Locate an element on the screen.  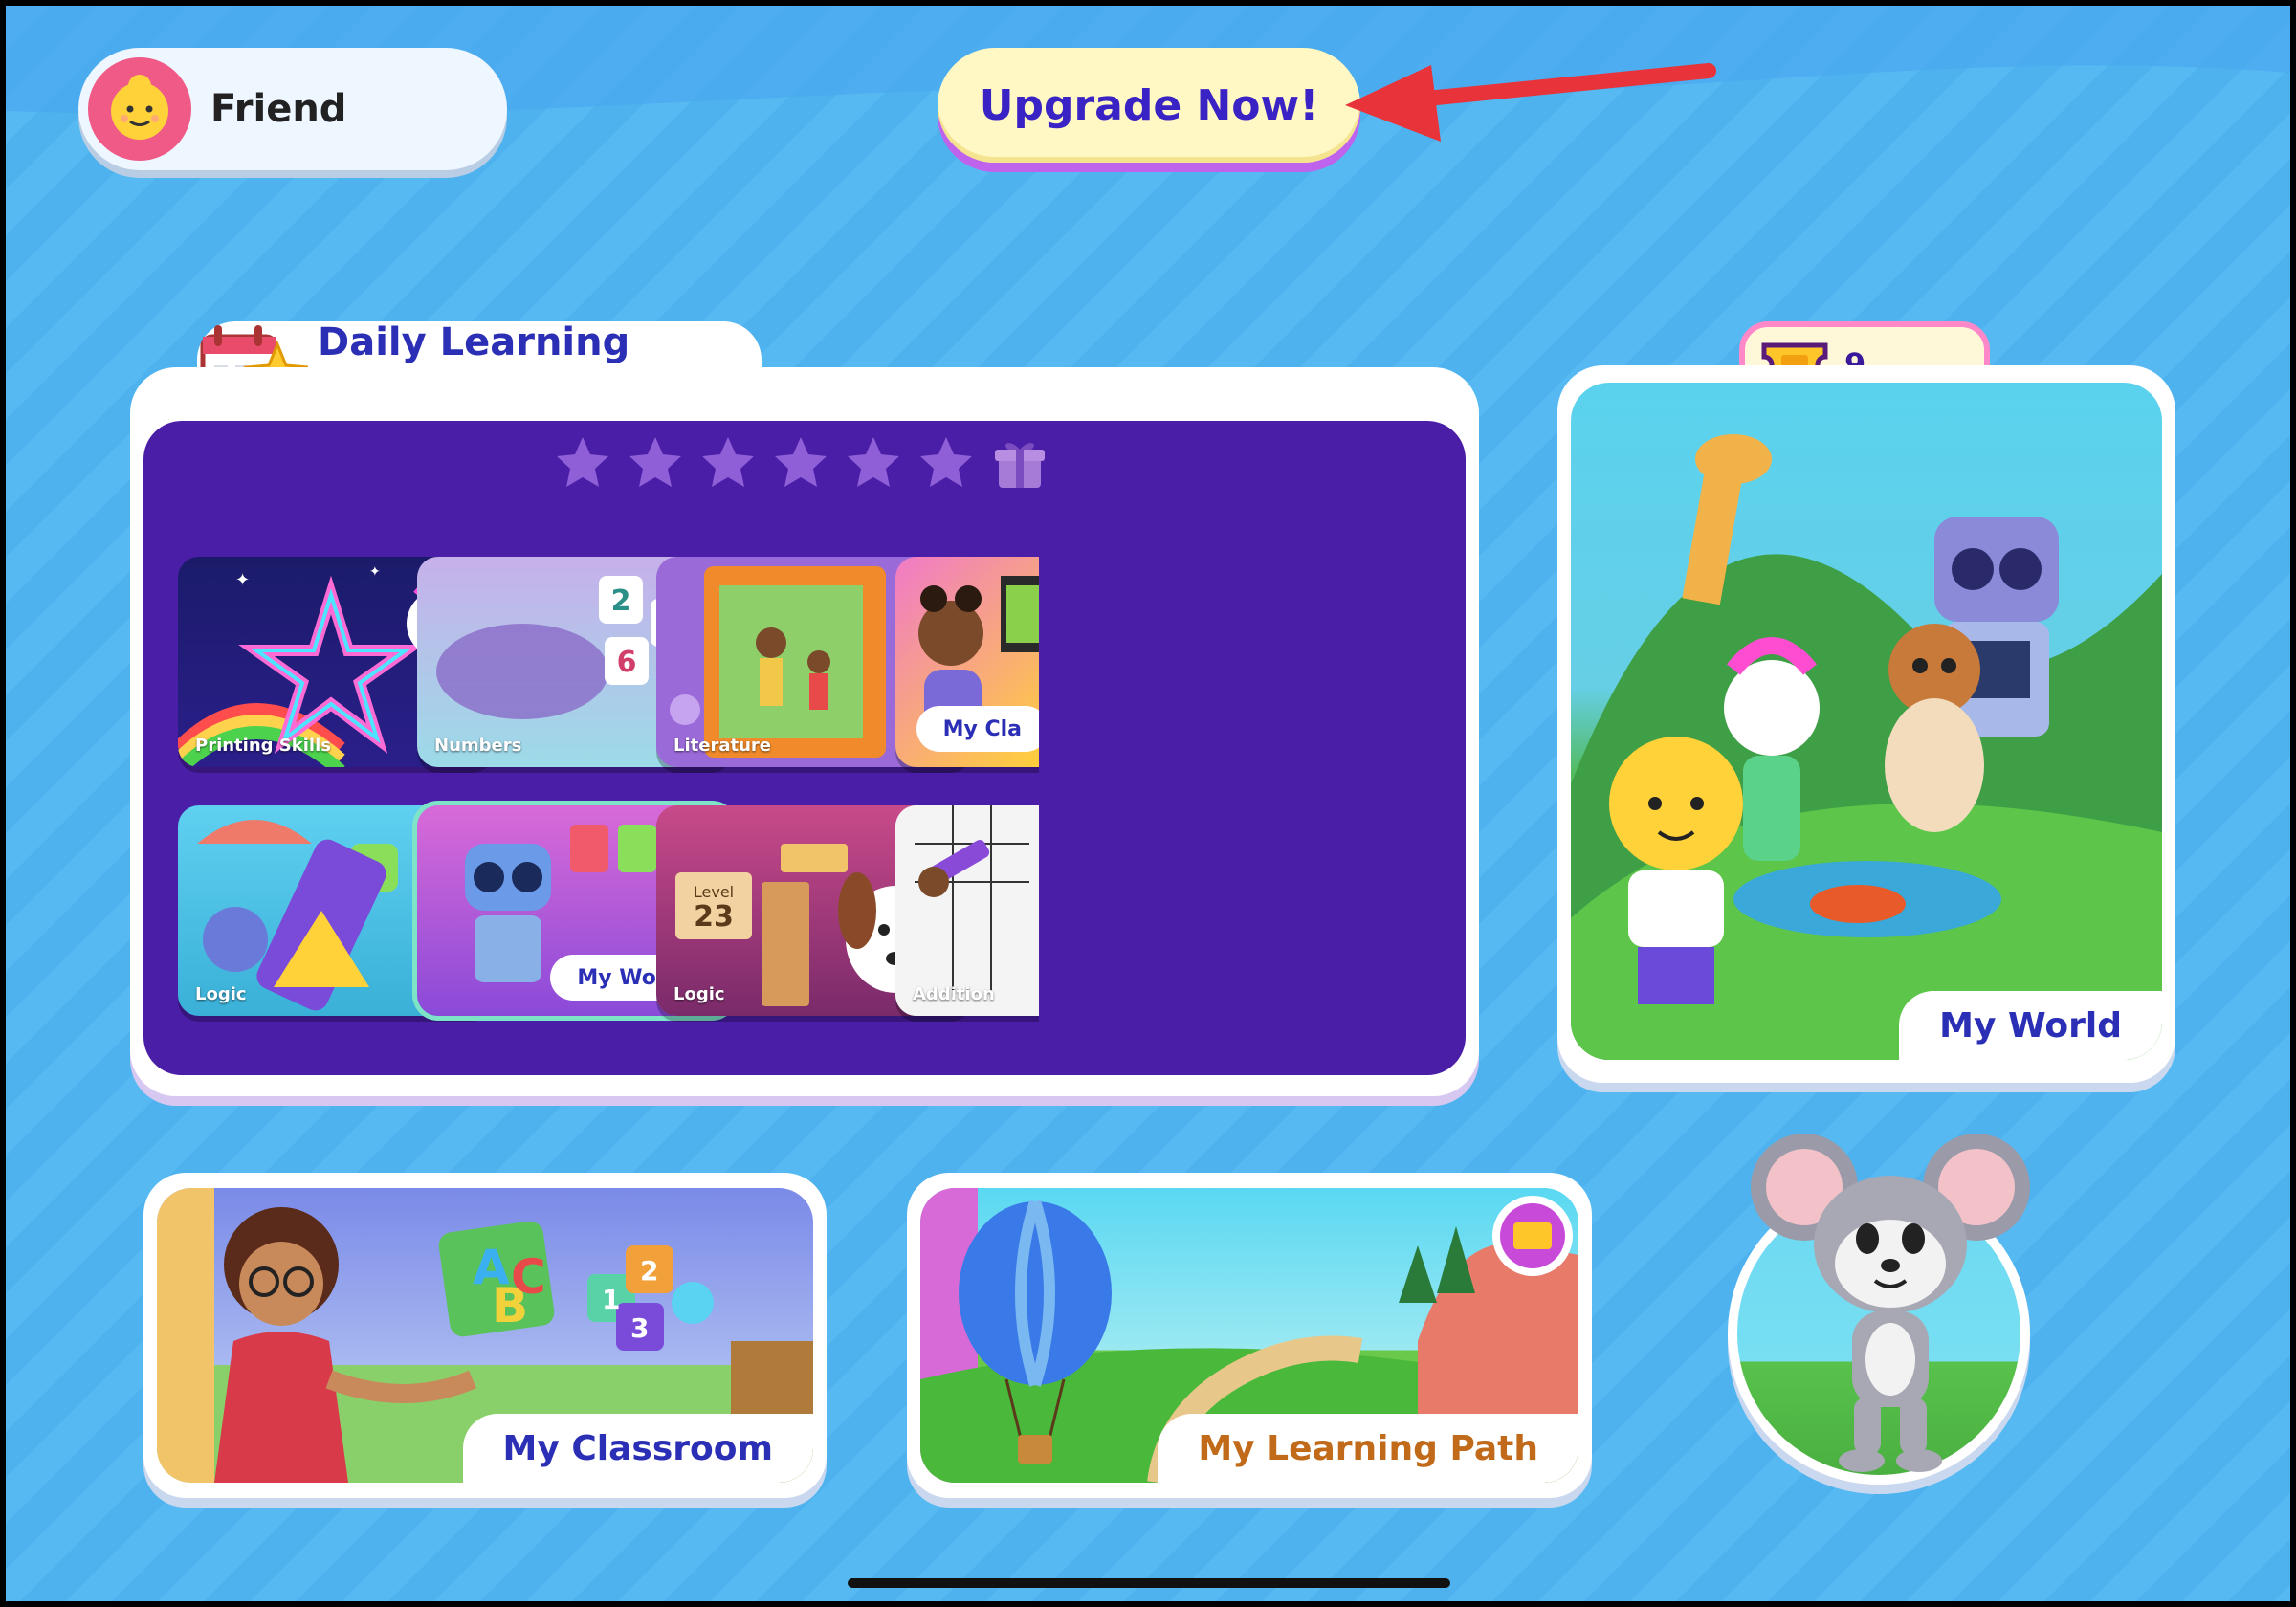
red-arrow-icon is located at coordinates (1530, 102).